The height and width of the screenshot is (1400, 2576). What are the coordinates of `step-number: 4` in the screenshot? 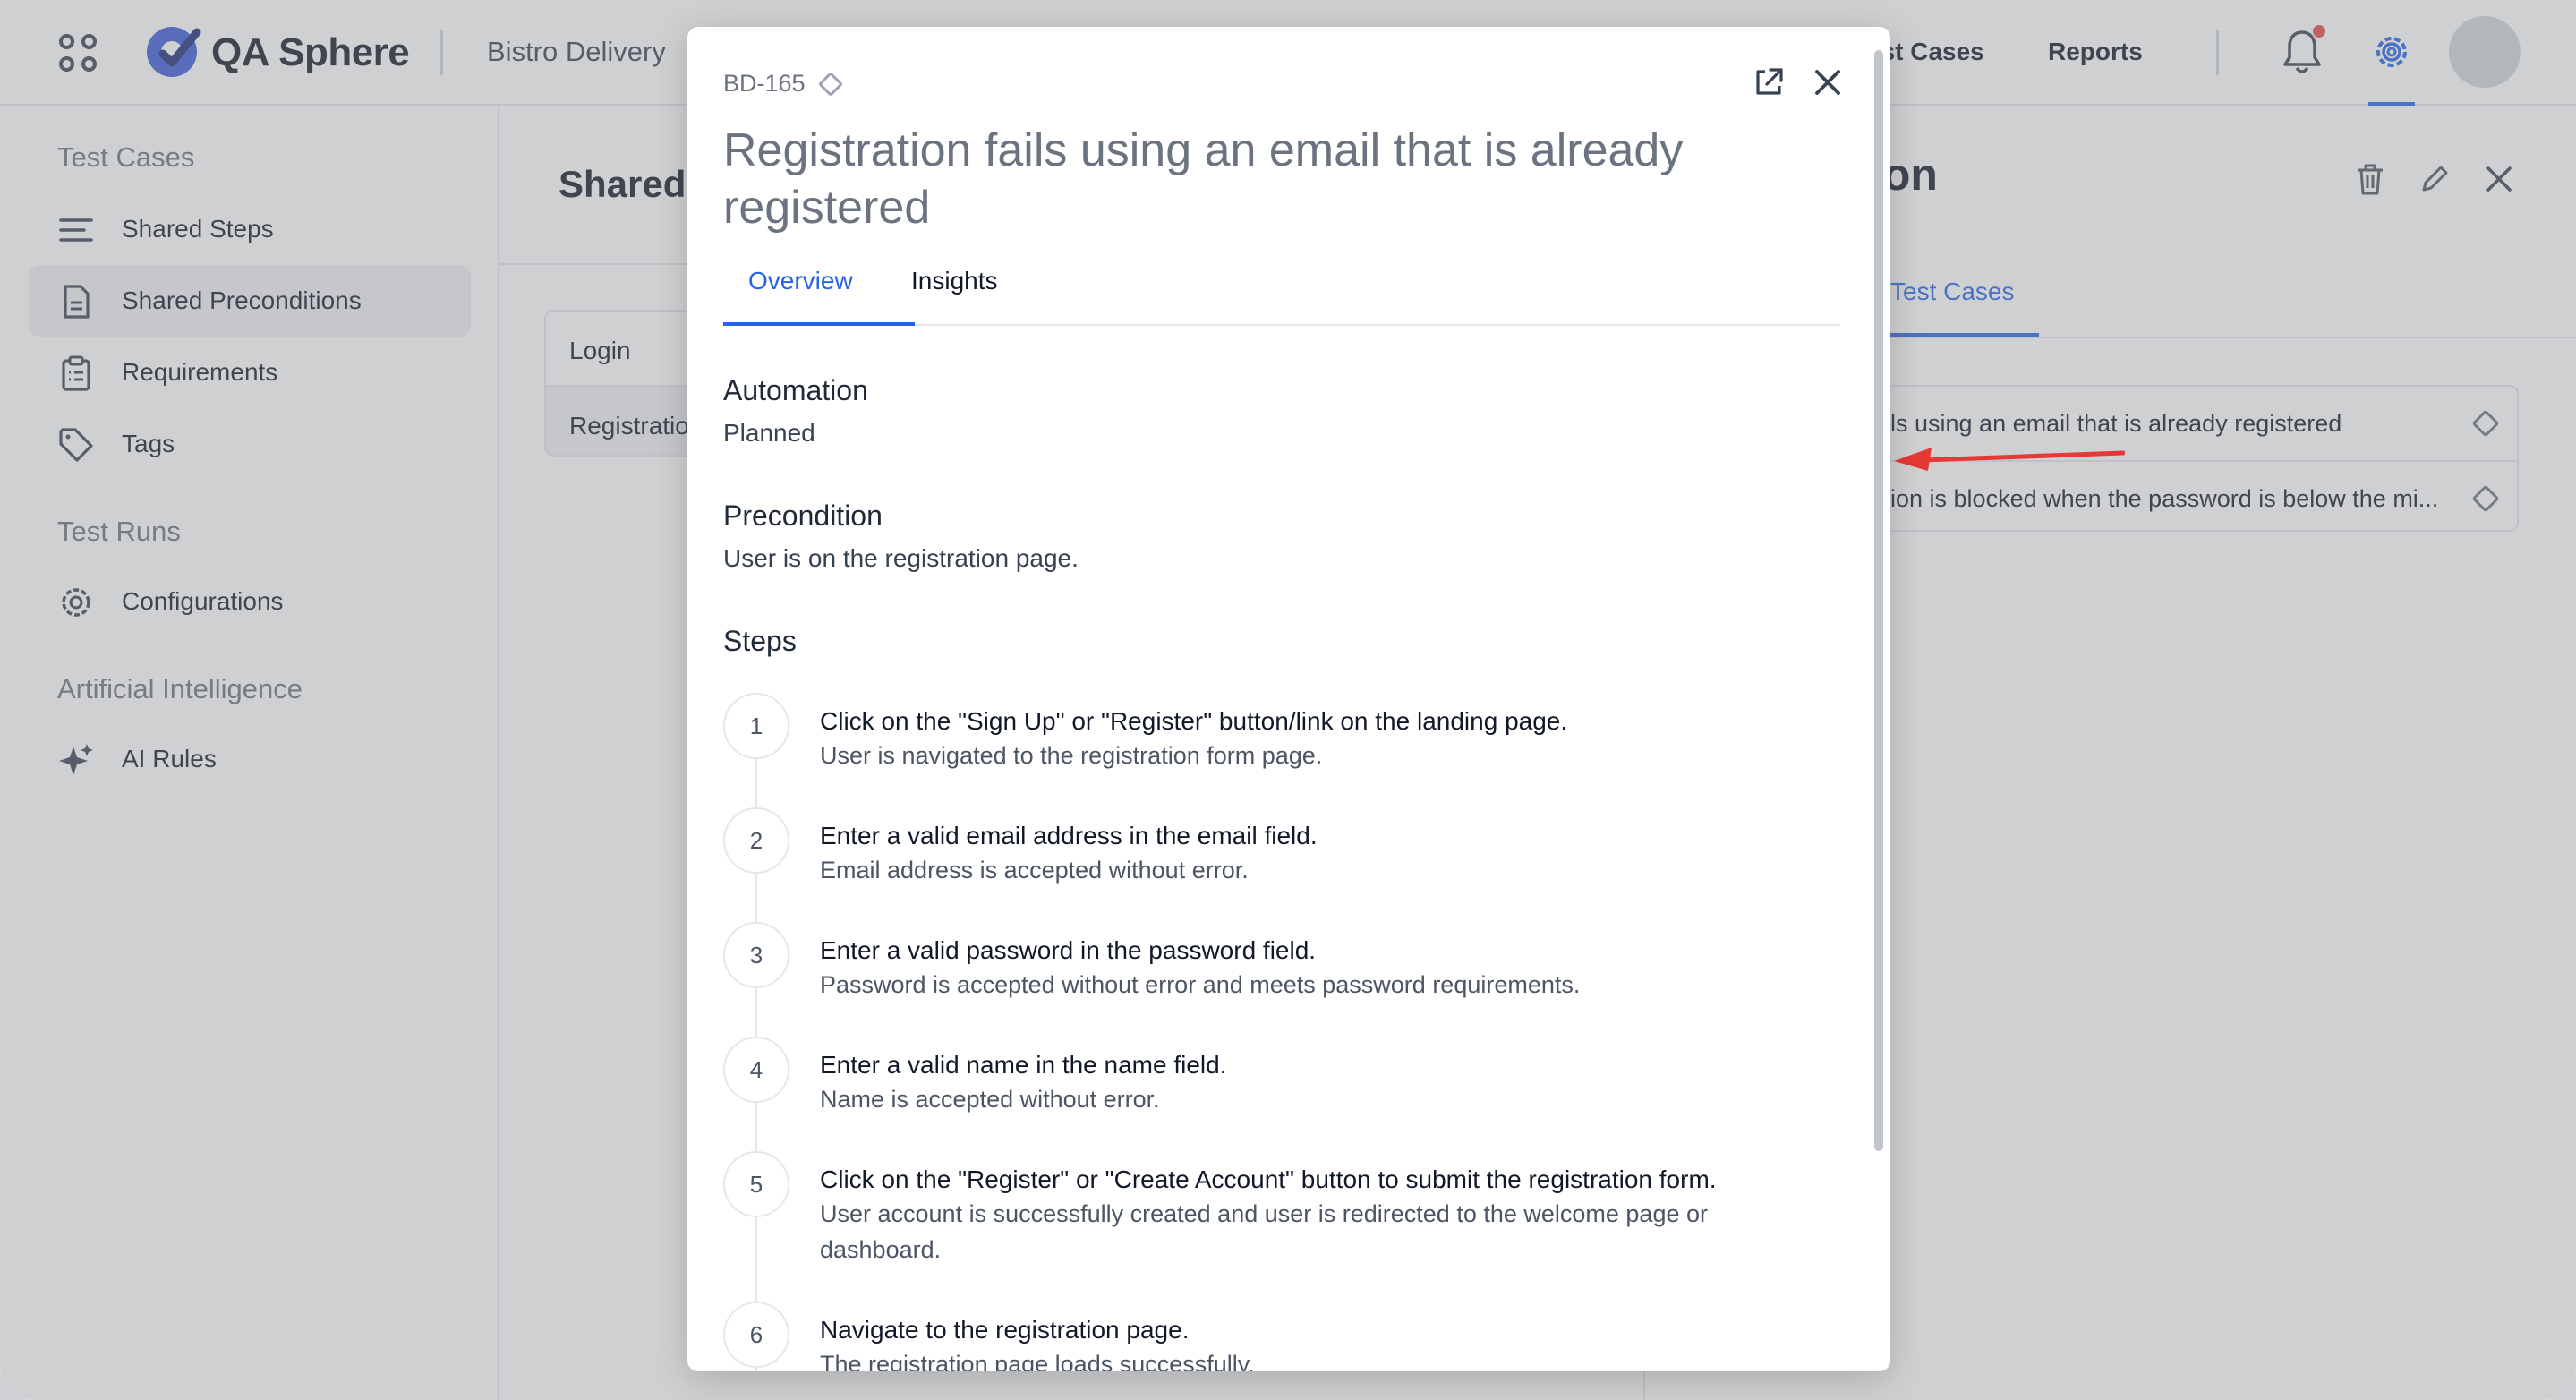 It's located at (756, 1070).